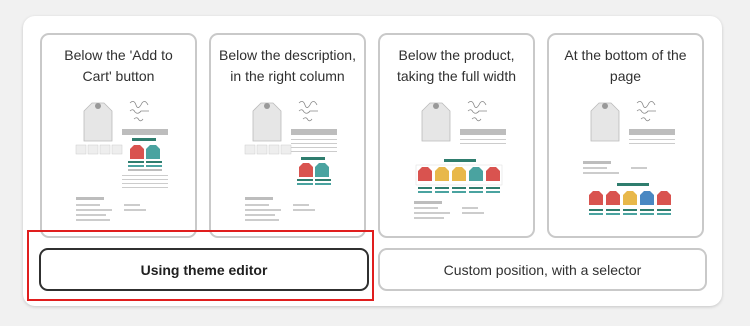  I want to click on using-theme-editor-button: Using theme editor, so click(204, 269).